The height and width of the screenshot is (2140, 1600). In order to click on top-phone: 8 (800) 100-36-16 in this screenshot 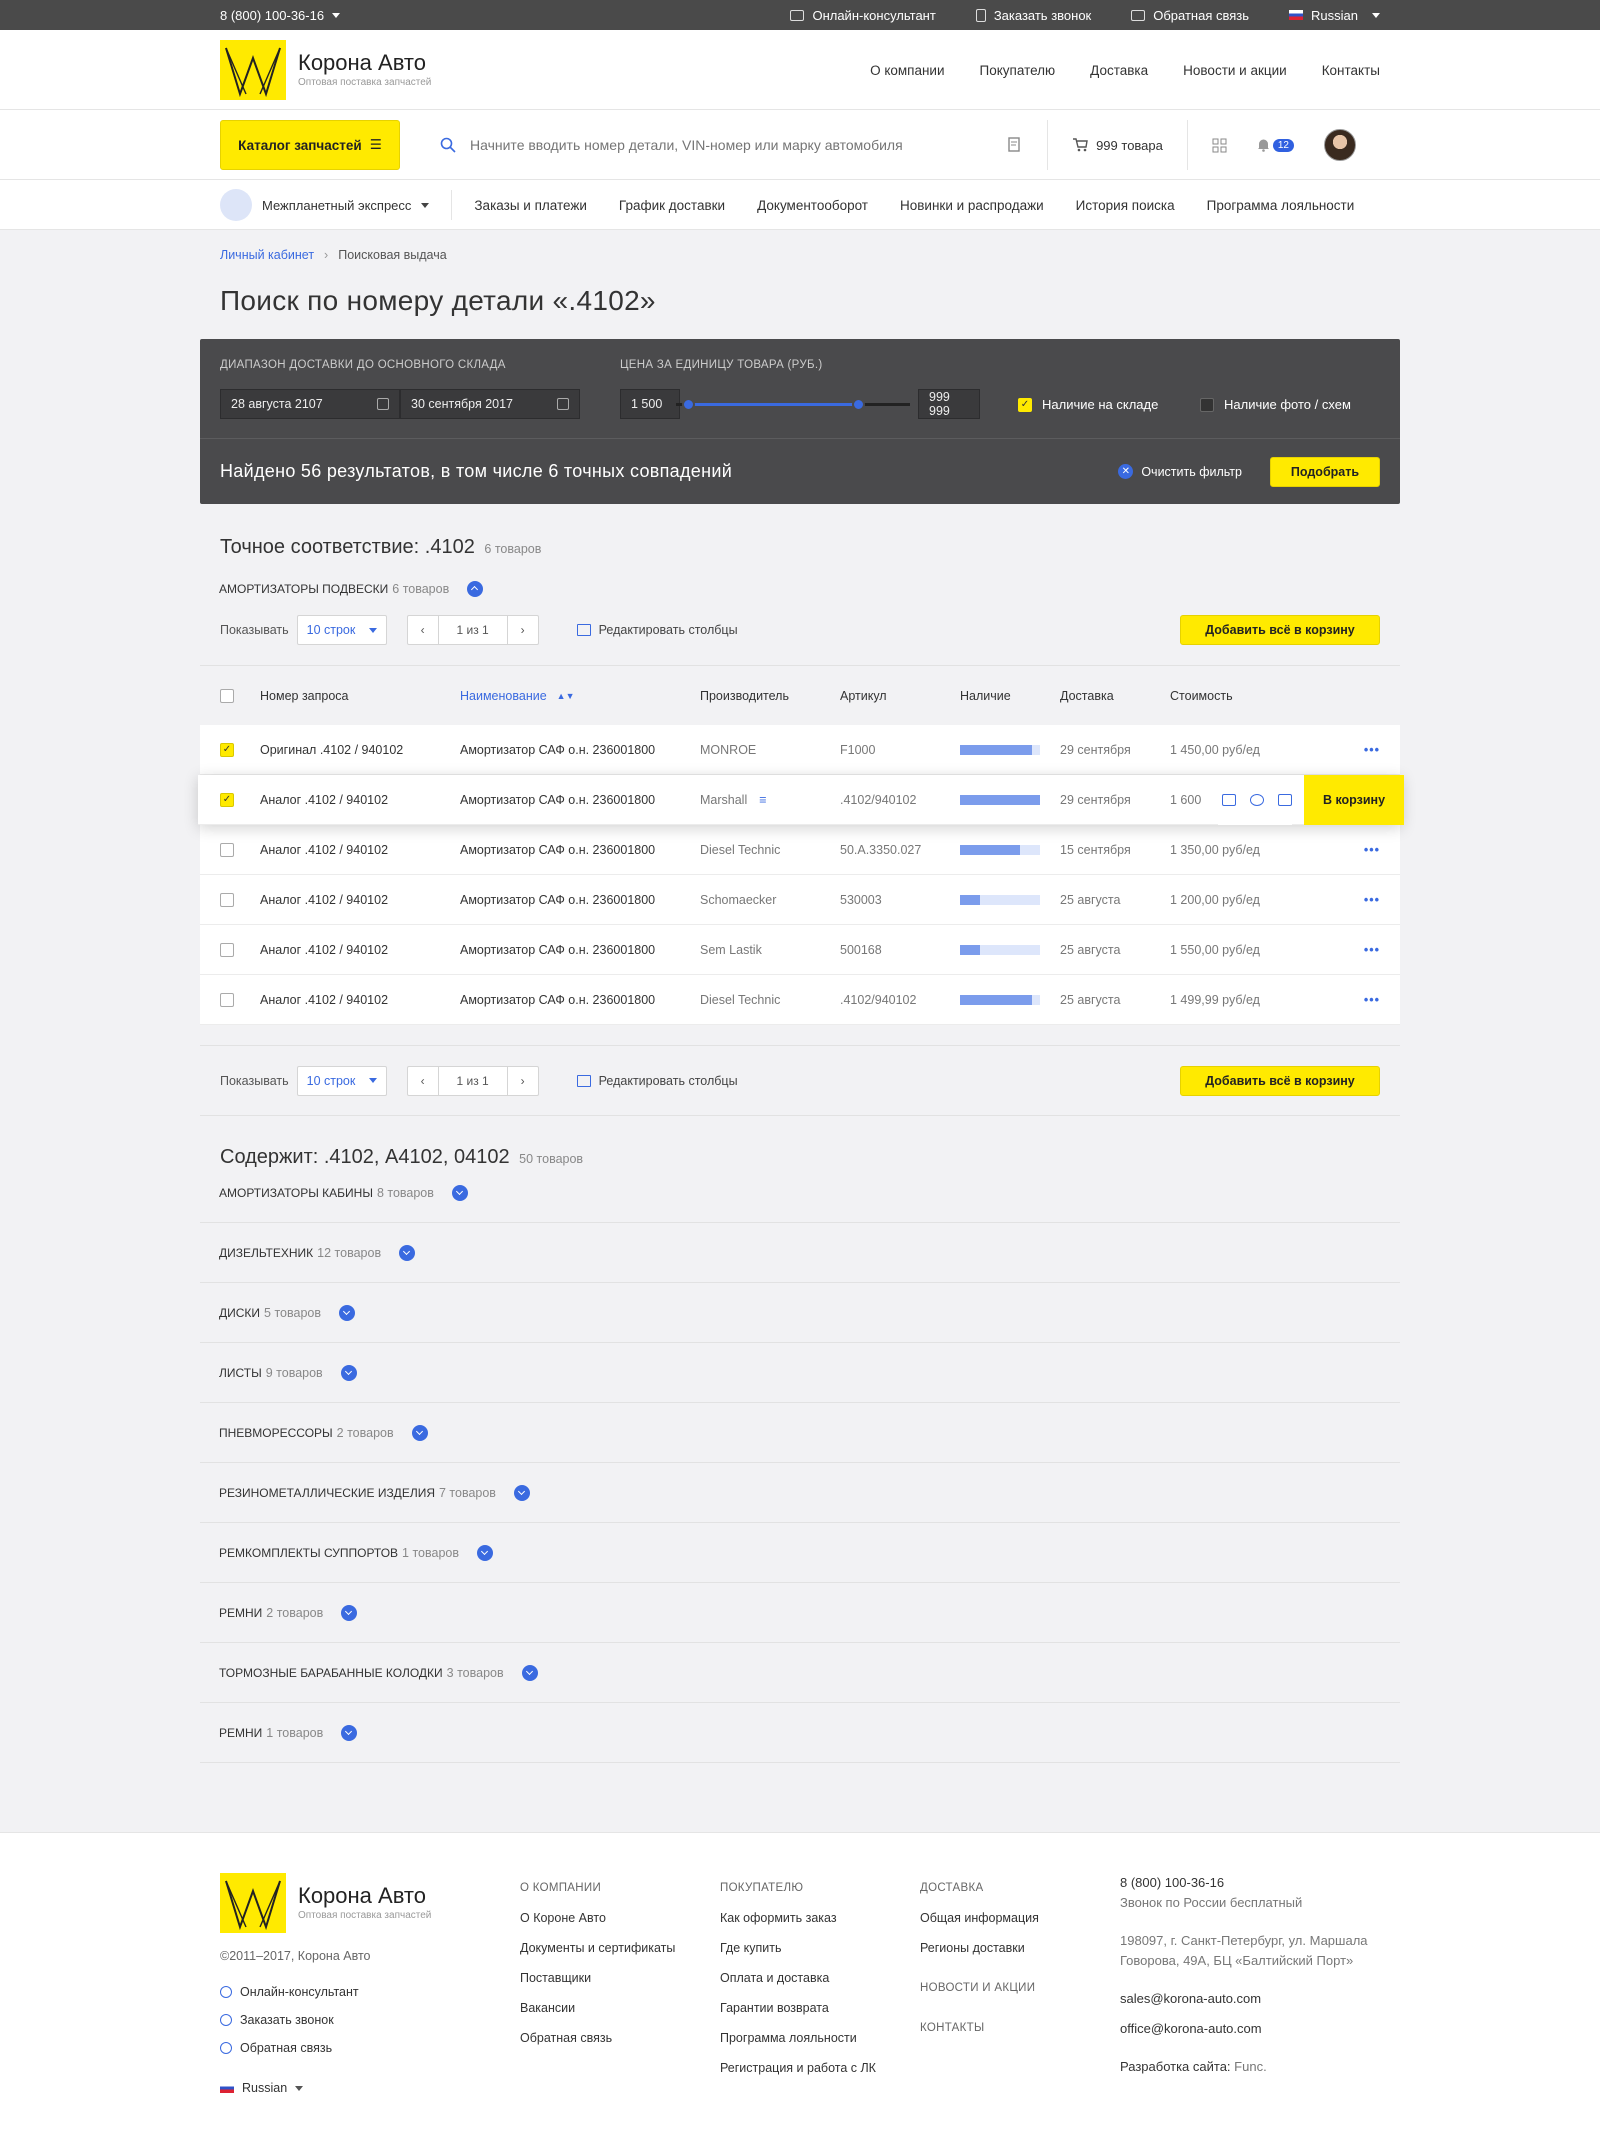, I will do `click(280, 15)`.